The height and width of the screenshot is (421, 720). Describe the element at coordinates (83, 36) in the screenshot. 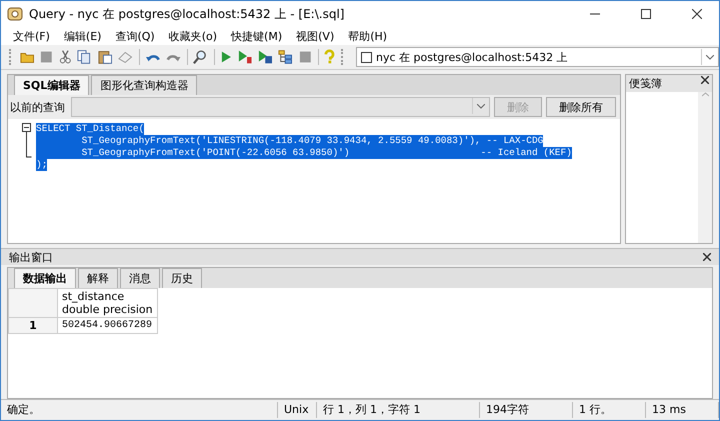

I see `menu-item: 编辑(E)` at that location.